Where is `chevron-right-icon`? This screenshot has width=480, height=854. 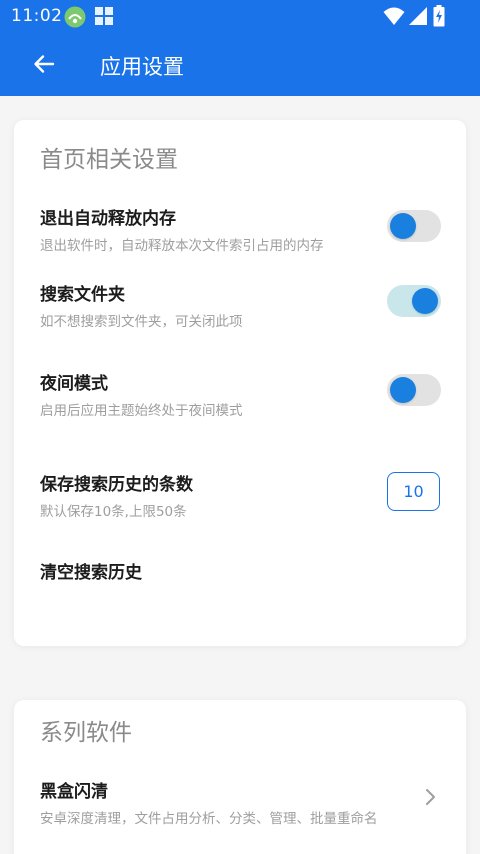 chevron-right-icon is located at coordinates (430, 797).